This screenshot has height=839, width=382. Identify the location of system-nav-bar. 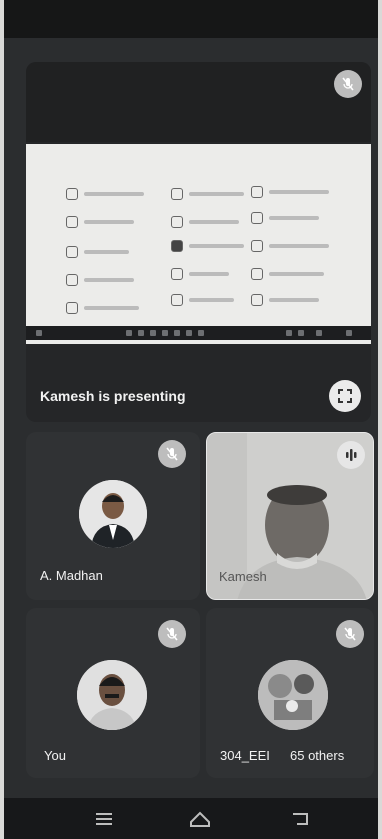
(191, 818).